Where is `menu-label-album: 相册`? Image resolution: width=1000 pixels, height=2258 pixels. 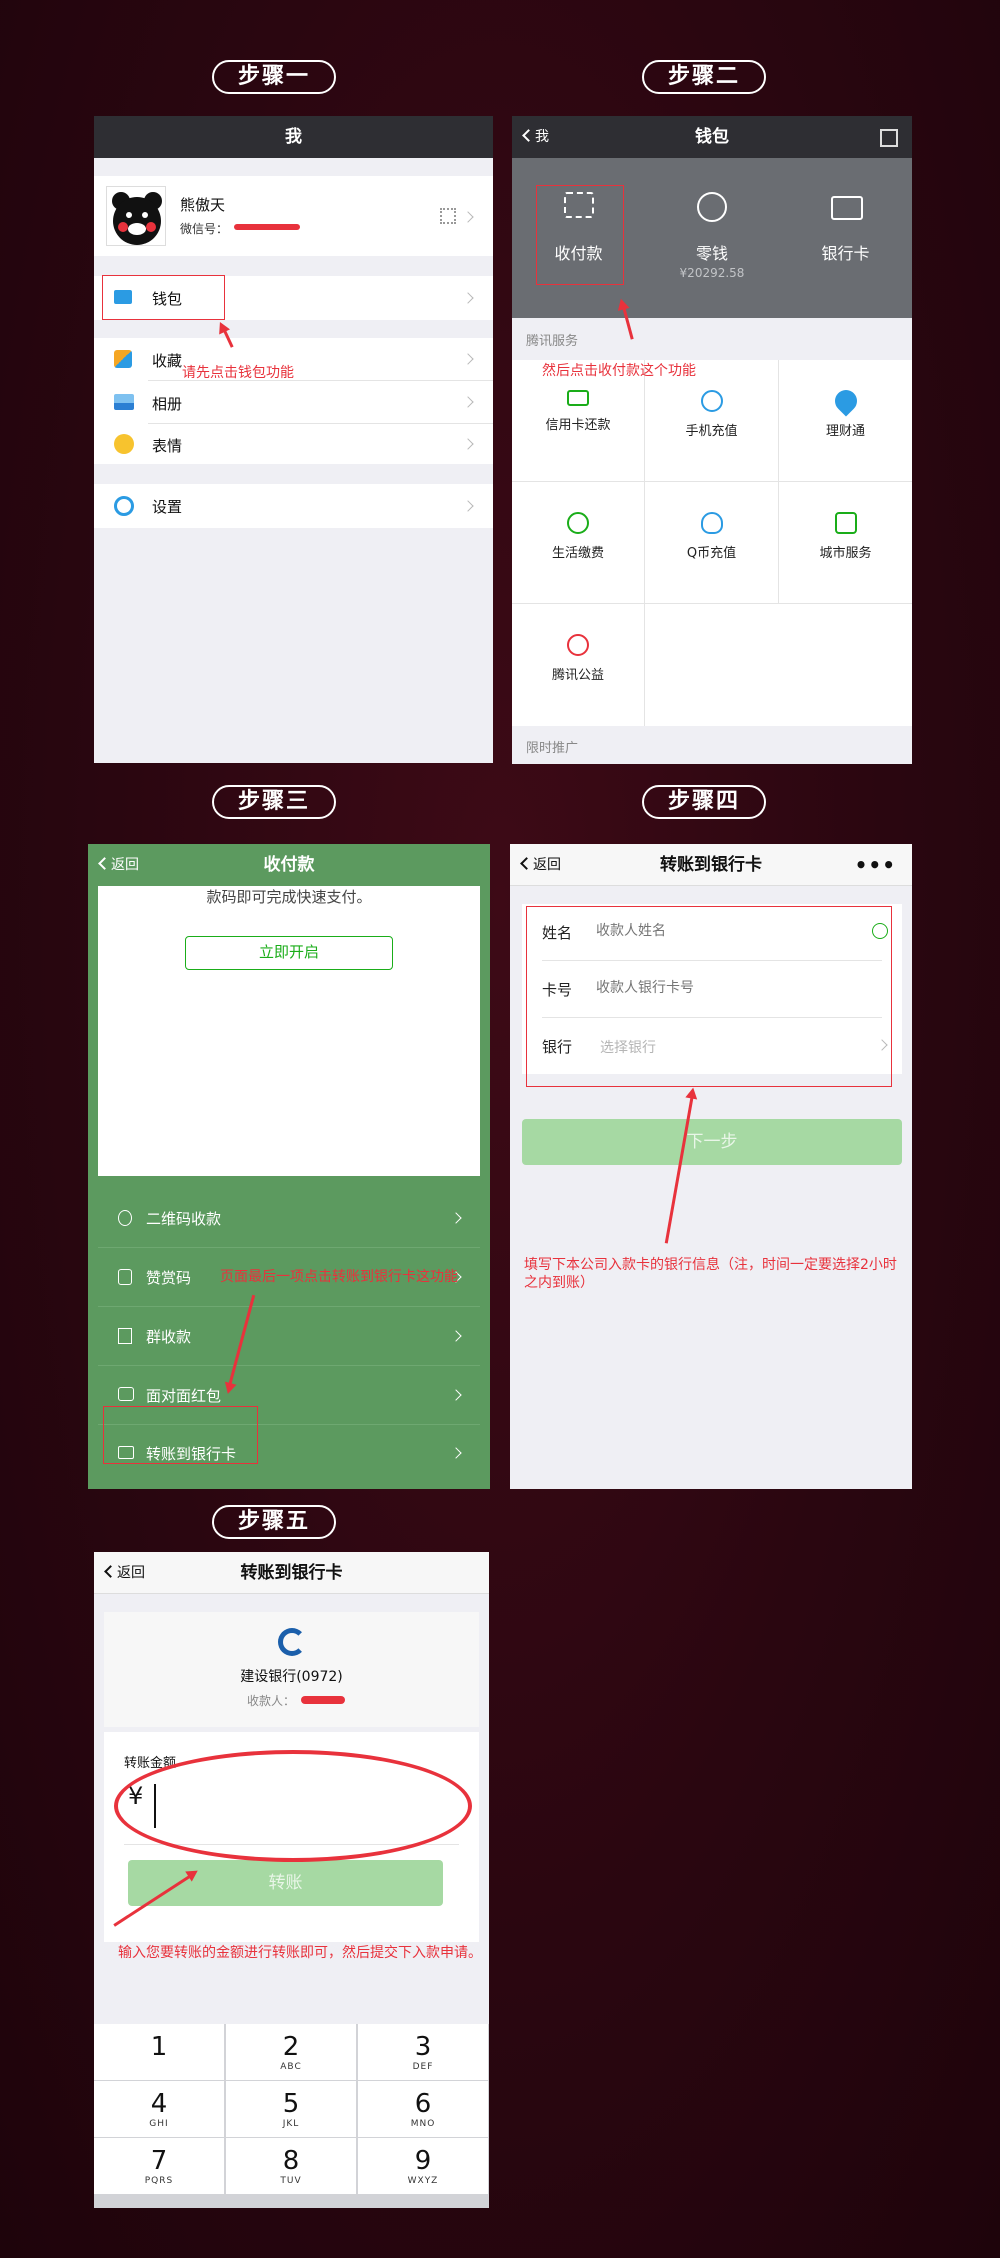
menu-label-album: 相册 is located at coordinates (167, 404).